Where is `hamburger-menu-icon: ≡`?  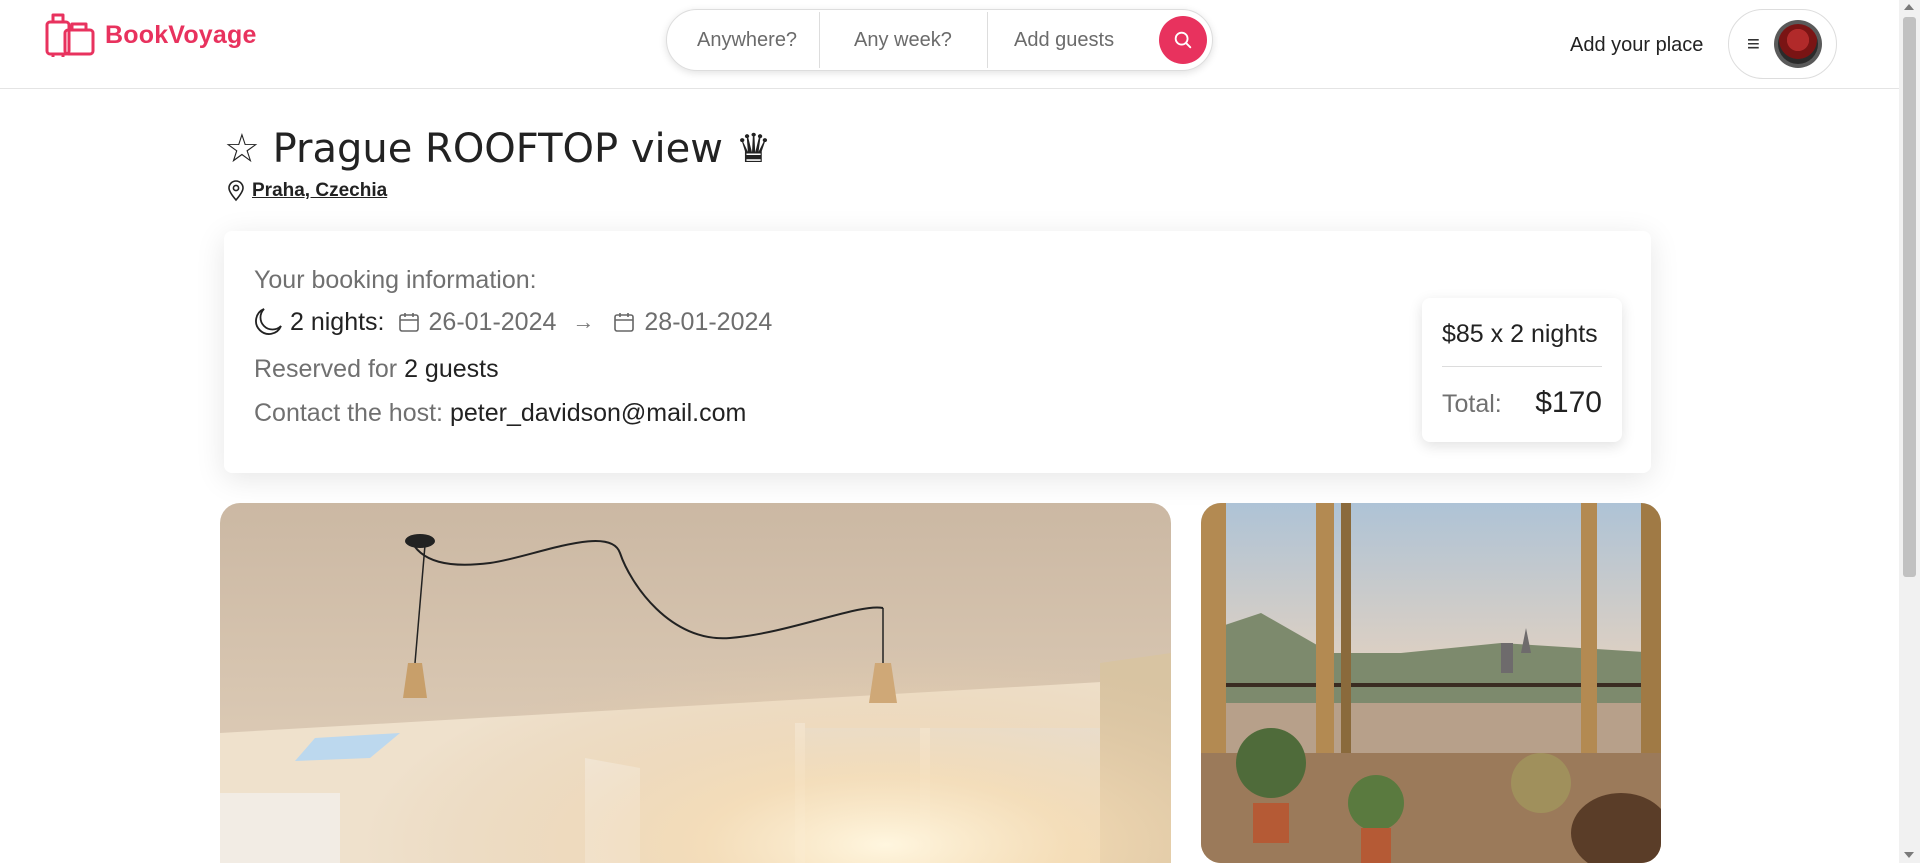
hamburger-menu-icon: ≡ is located at coordinates (1753, 43).